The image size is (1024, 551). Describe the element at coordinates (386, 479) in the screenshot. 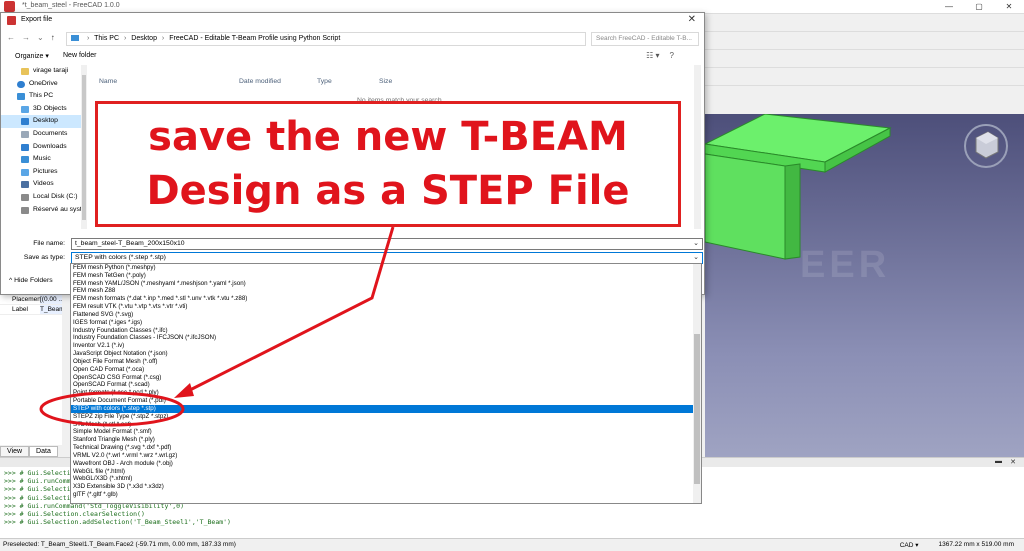

I see `file-type-option: WebGL/X3D (*.xhtml)` at that location.